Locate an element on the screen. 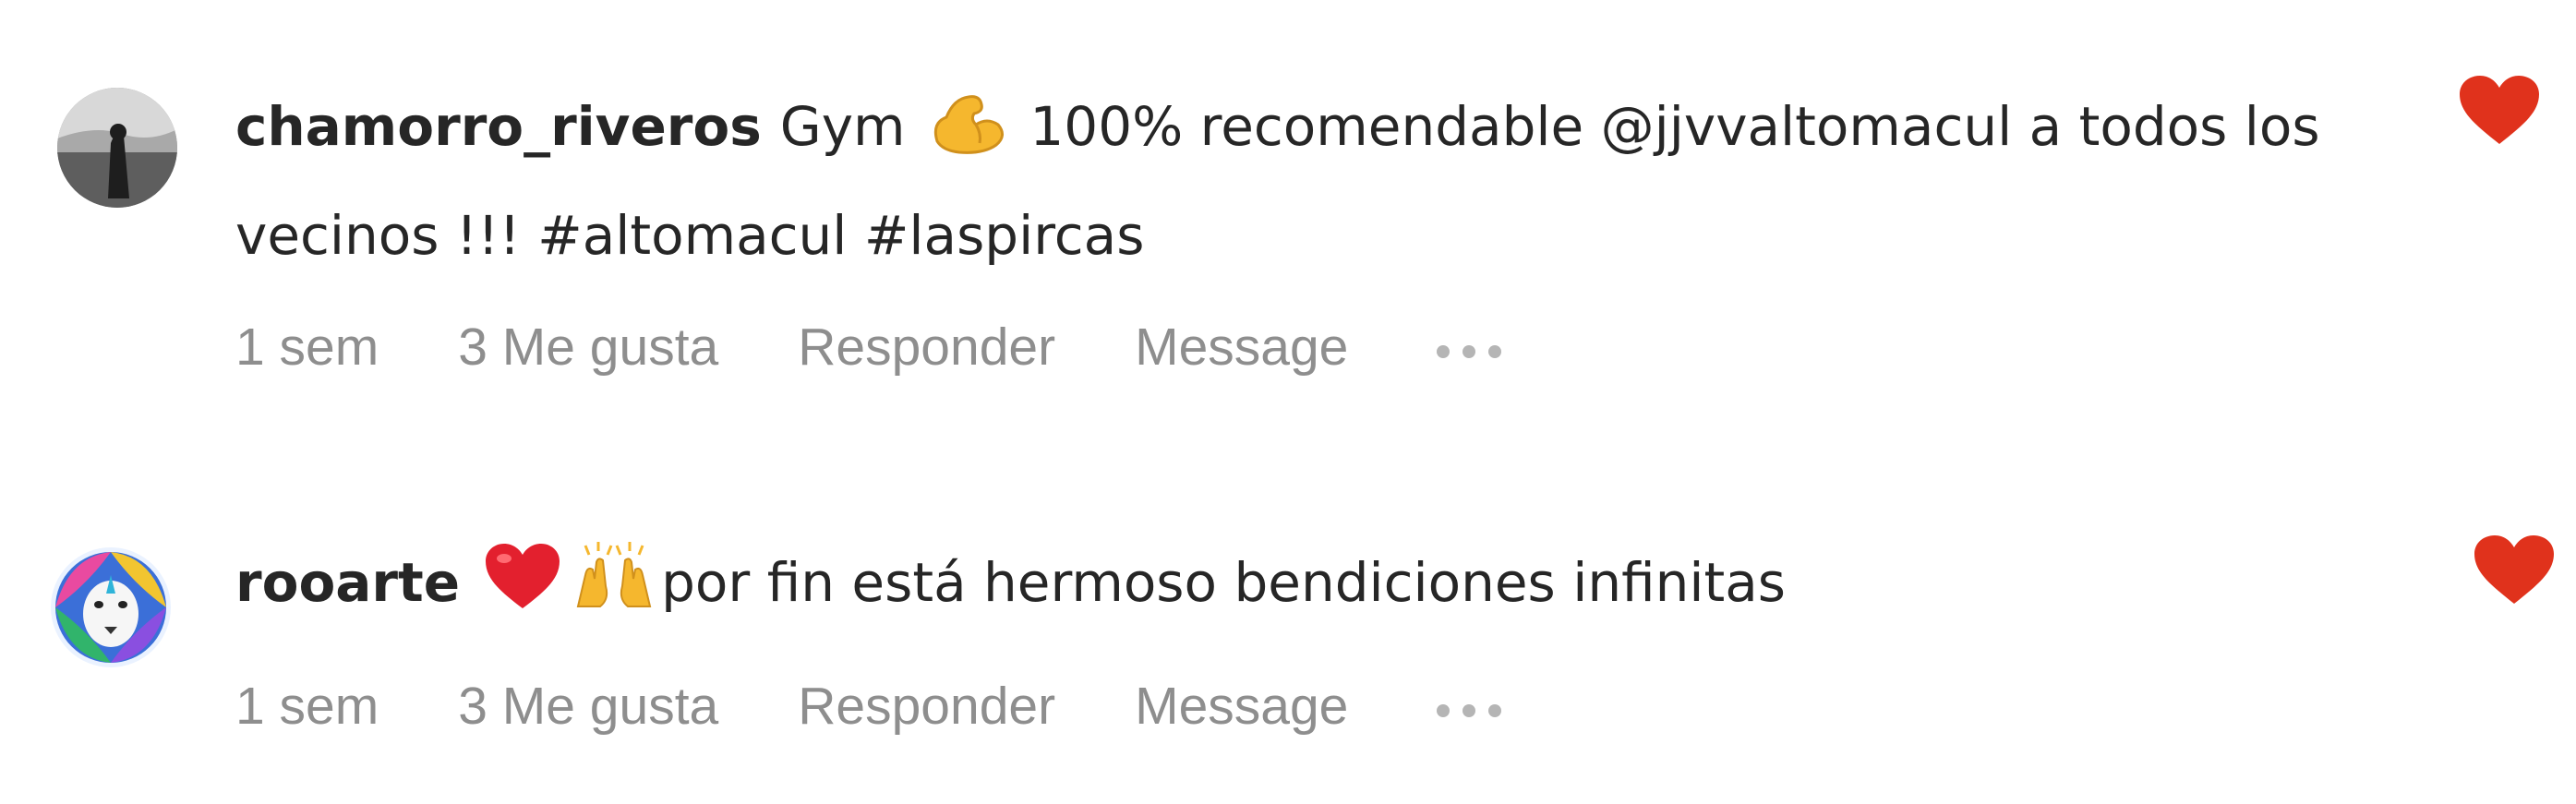 This screenshot has height=804, width=2576. comment-body-start: Gym is located at coordinates (842, 126).